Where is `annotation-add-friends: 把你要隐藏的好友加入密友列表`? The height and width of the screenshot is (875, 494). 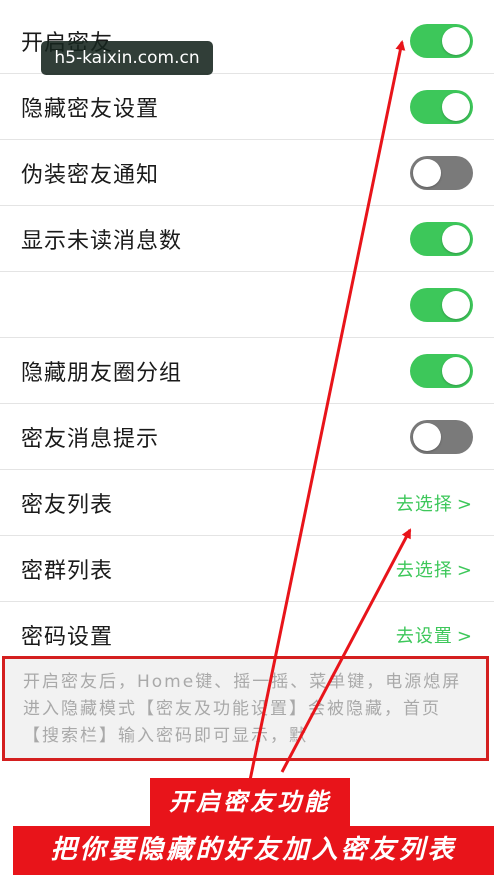 annotation-add-friends: 把你要隐藏的好友加入密友列表 is located at coordinates (253, 850).